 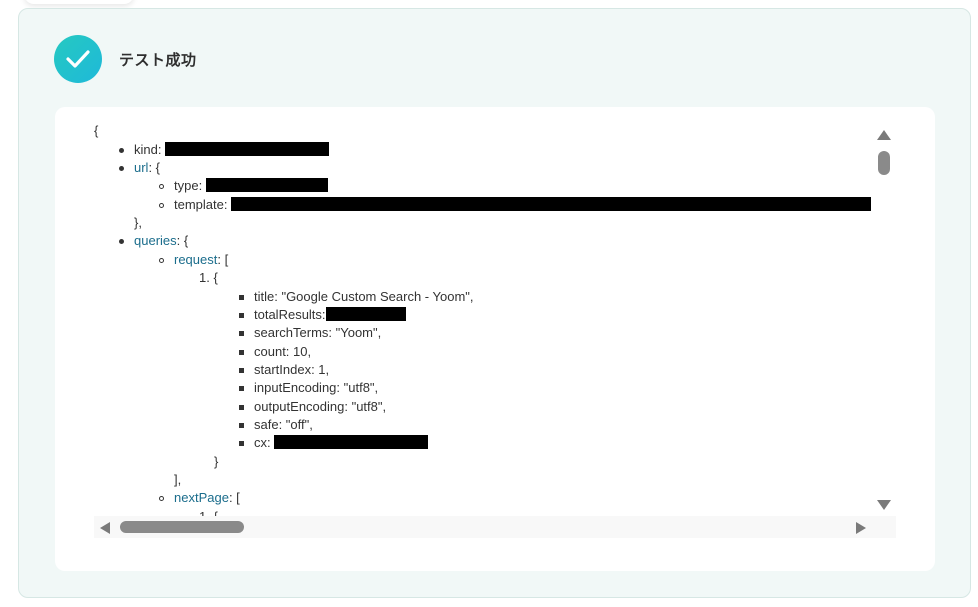 I want to click on json-key-template: template, so click(x=199, y=204).